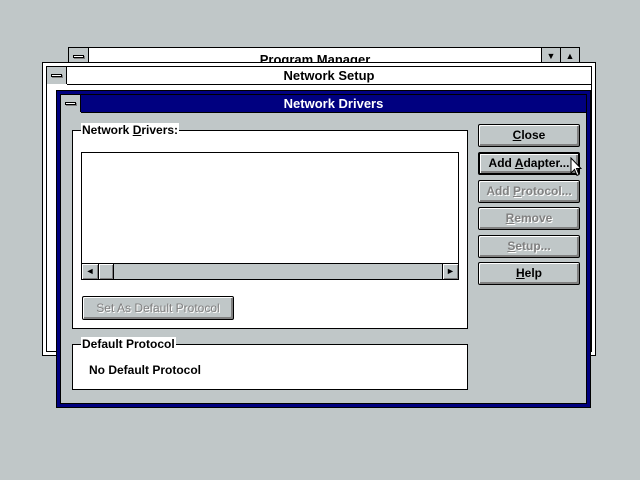 Image resolution: width=640 pixels, height=480 pixels. What do you see at coordinates (90, 271) in the screenshot?
I see `scroll-left-icon: ◄` at bounding box center [90, 271].